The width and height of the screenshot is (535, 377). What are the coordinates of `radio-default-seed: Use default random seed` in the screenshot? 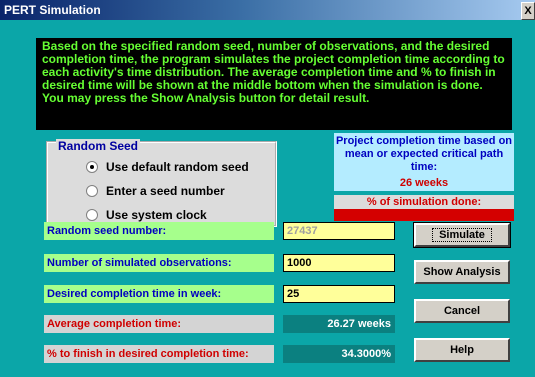 It's located at (167, 167).